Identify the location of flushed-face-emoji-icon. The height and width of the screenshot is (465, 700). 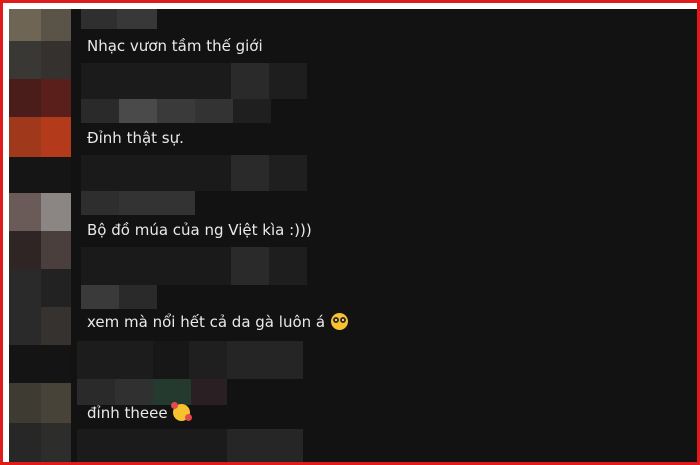
(339, 321).